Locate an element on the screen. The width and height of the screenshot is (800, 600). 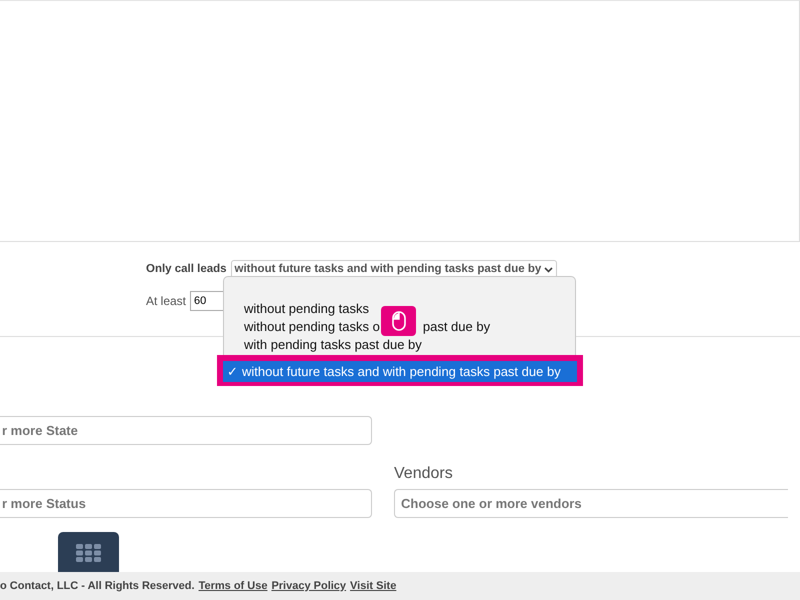
field-label: Vendors is located at coordinates (424, 474).